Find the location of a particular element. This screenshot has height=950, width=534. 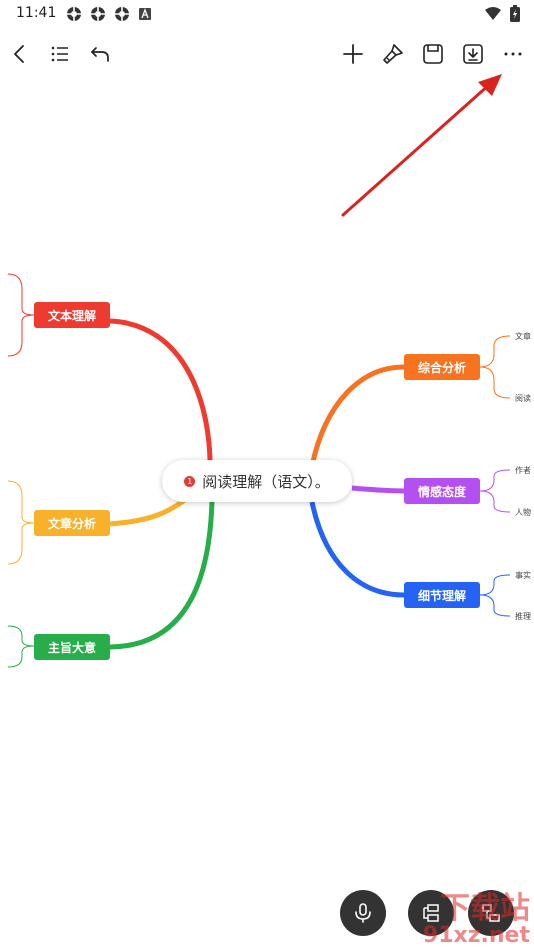

undo-button is located at coordinates (100, 54).